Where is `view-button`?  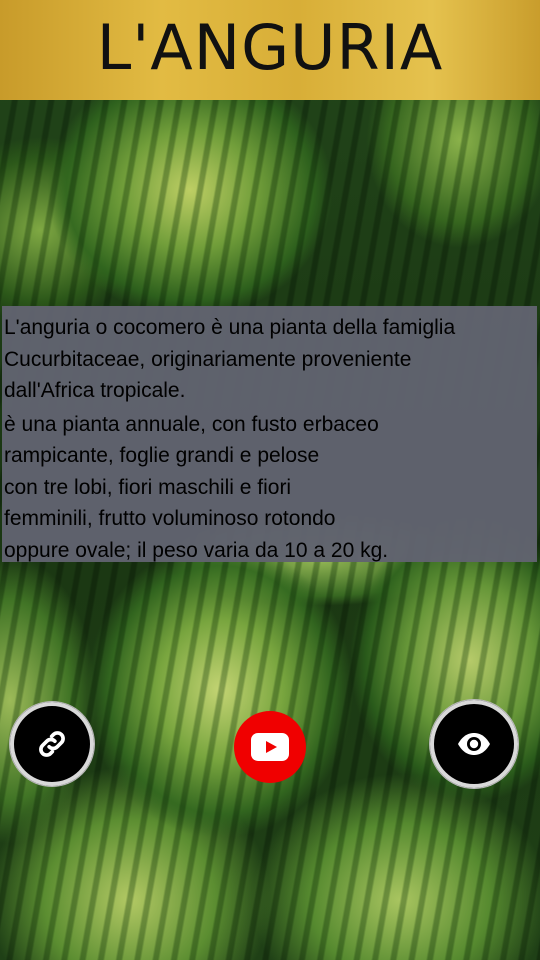 view-button is located at coordinates (474, 744).